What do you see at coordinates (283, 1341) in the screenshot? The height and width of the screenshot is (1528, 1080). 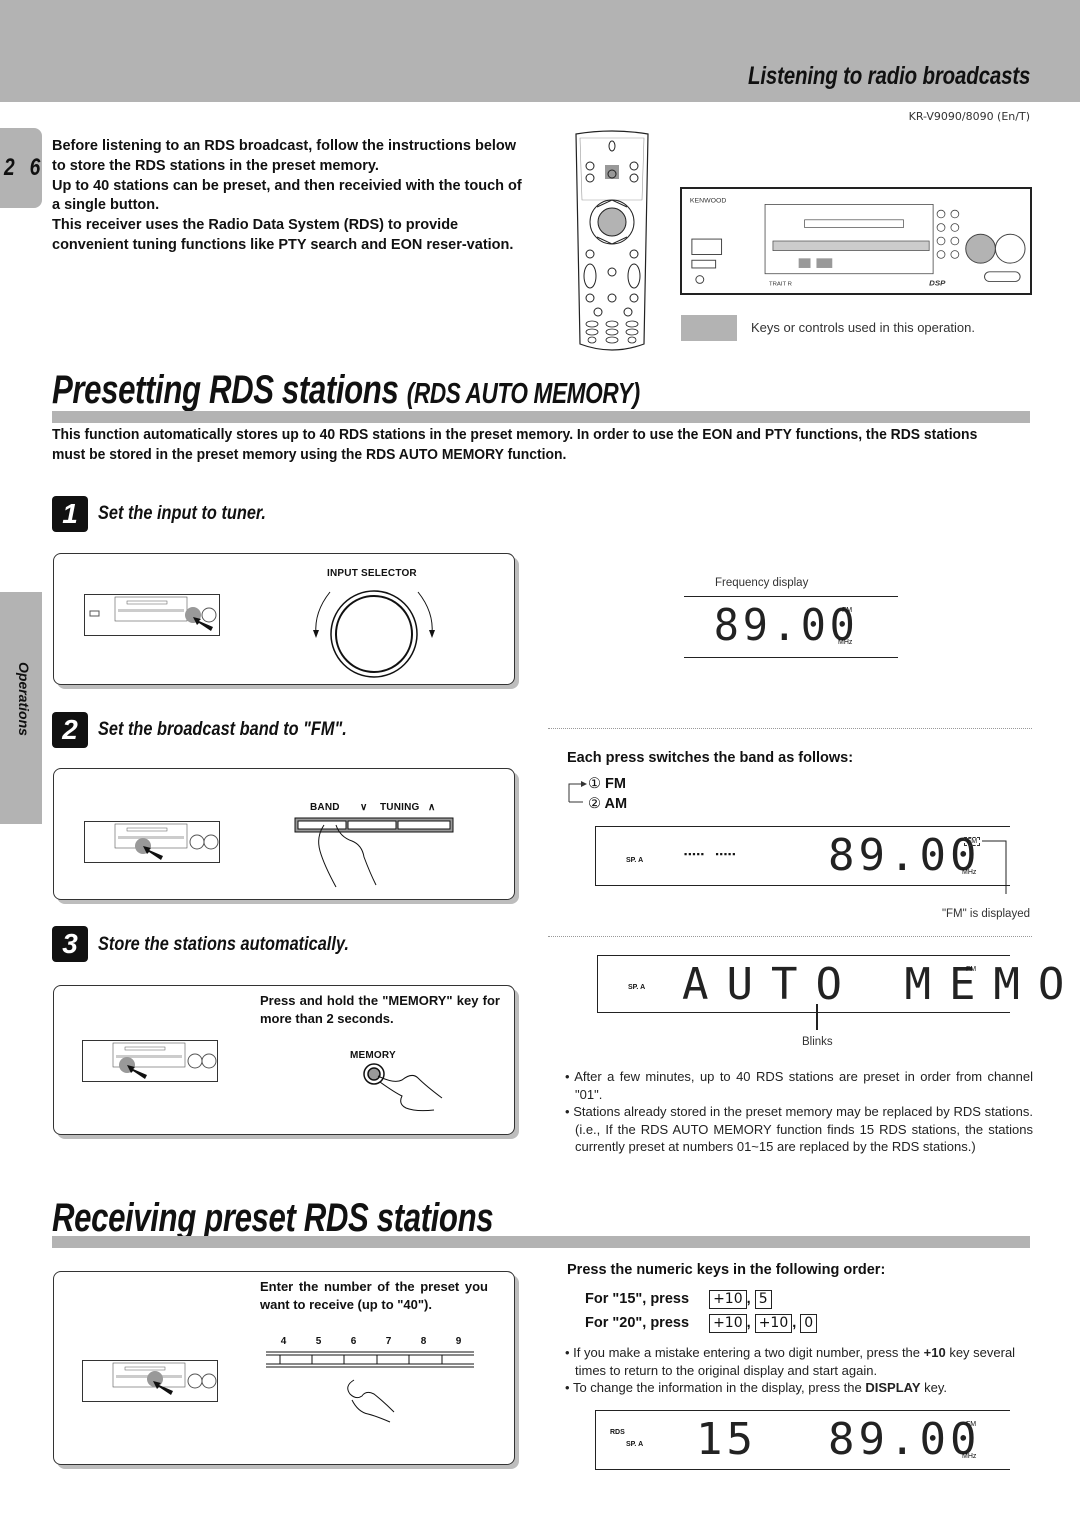 I see `key-label: 4` at bounding box center [283, 1341].